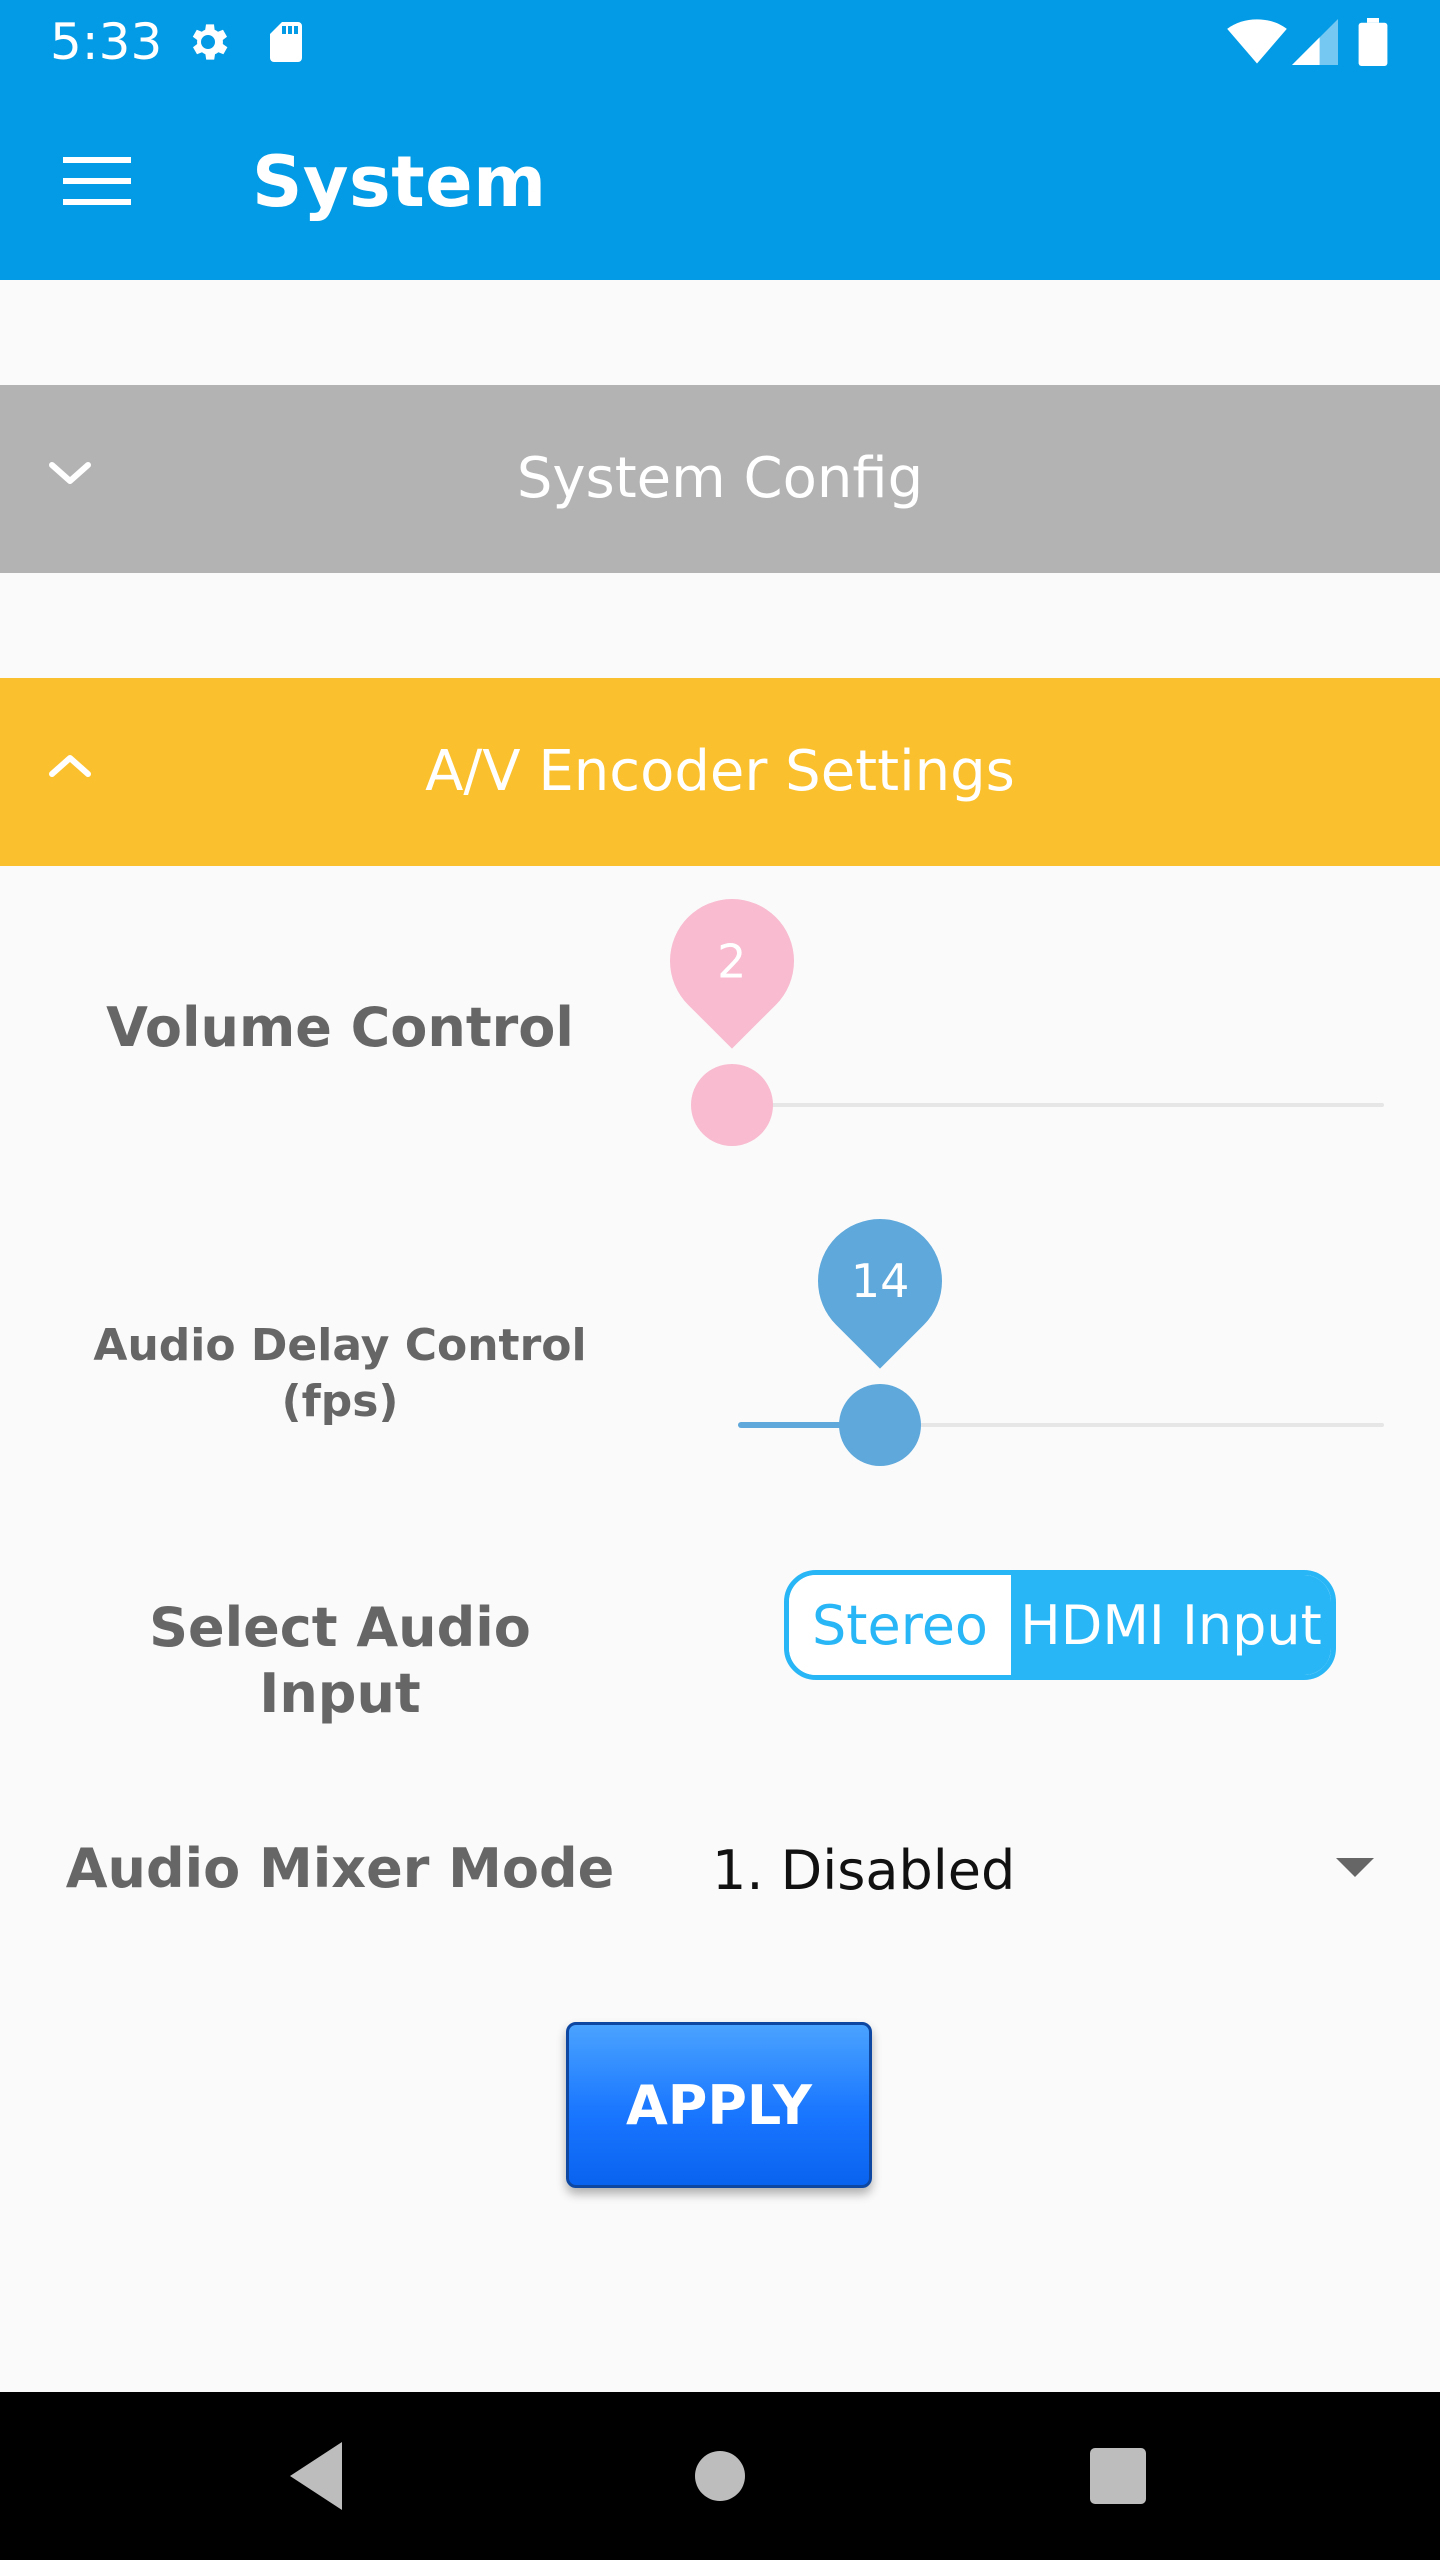 Image resolution: width=1440 pixels, height=2560 pixels. I want to click on segment-hdmi-input: HDMI Input, so click(1171, 1625).